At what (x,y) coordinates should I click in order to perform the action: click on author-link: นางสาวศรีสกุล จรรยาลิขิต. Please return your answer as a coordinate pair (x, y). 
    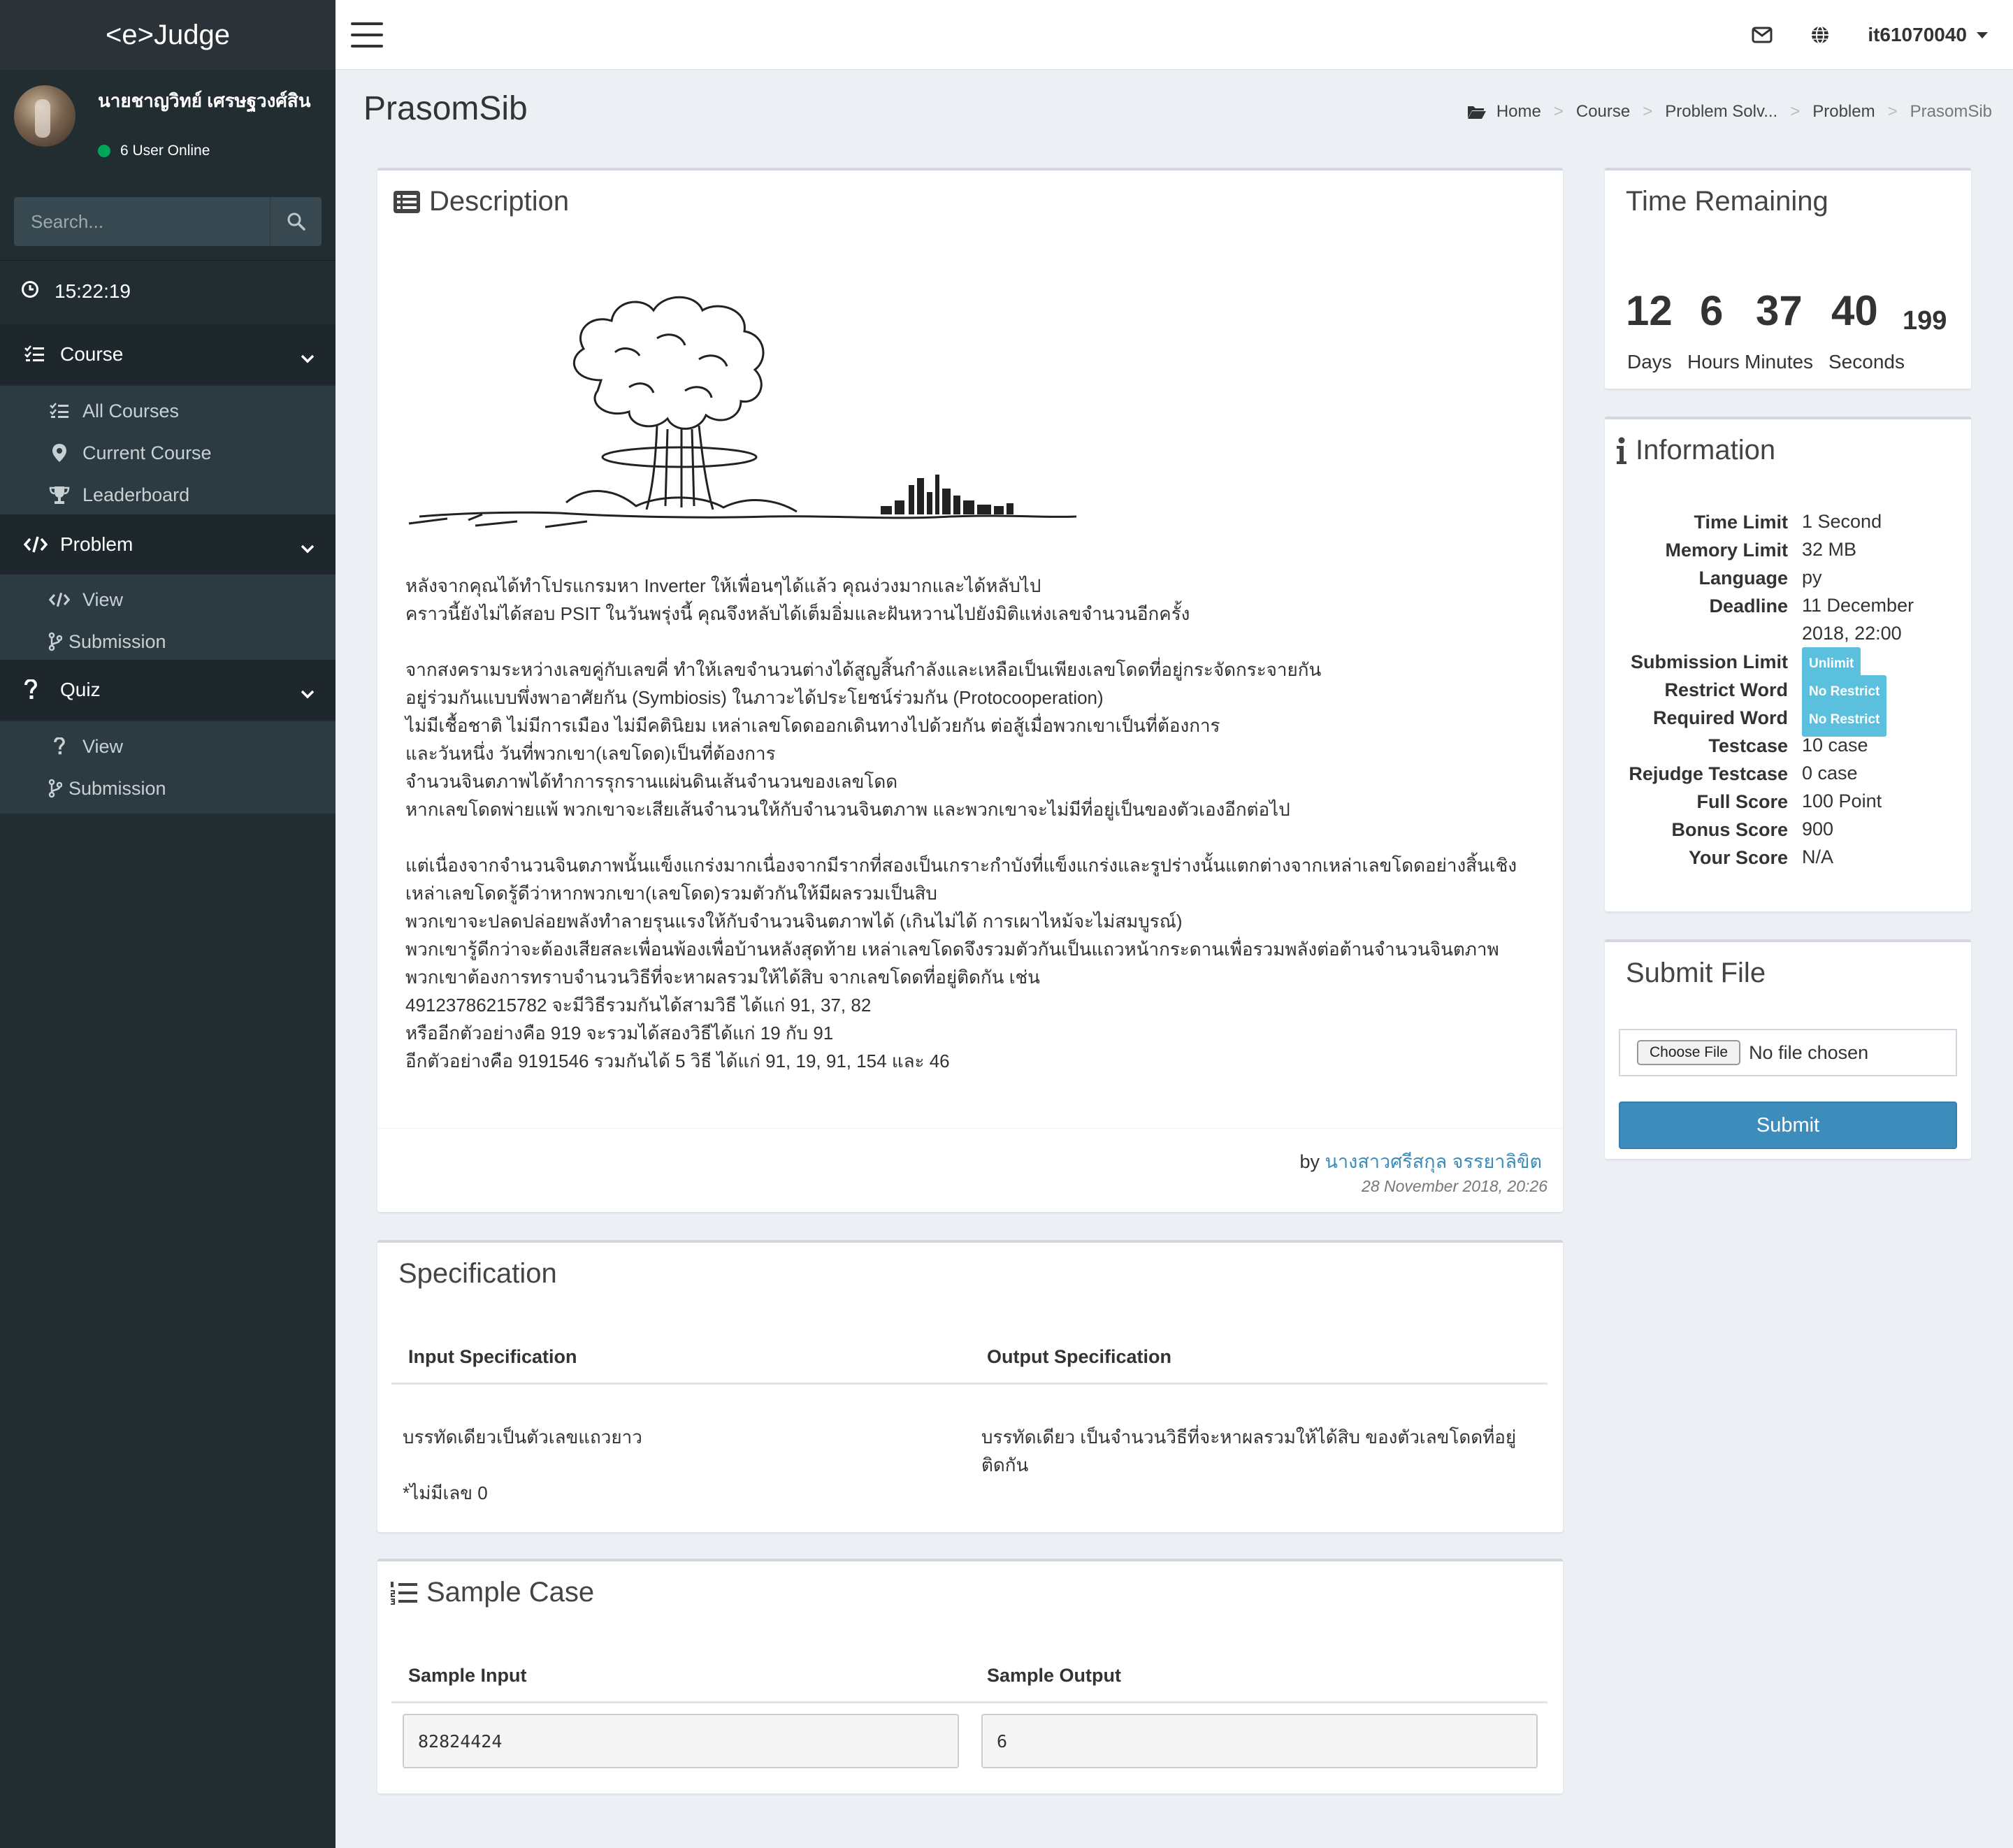
    Looking at the image, I should click on (1433, 1161).